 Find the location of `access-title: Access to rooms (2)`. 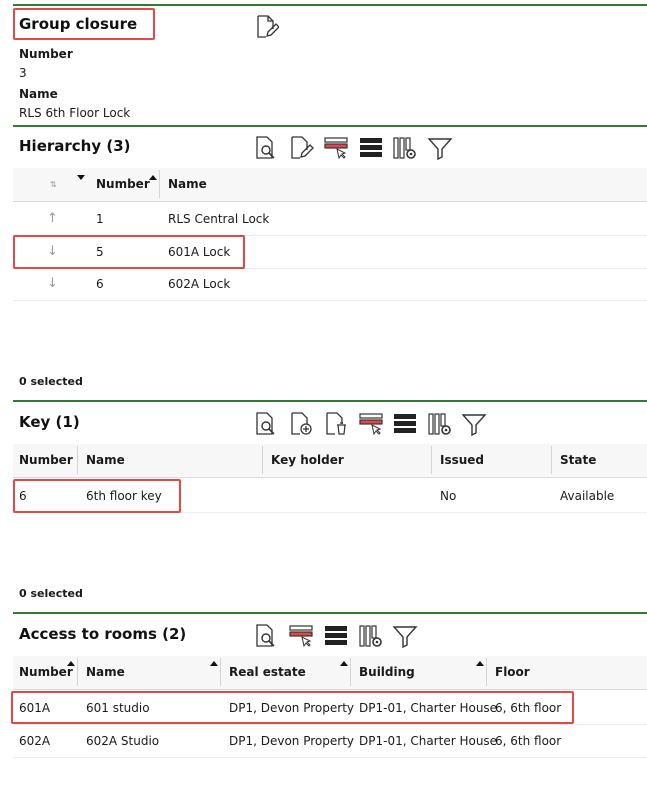

access-title: Access to rooms (2) is located at coordinates (103, 634).